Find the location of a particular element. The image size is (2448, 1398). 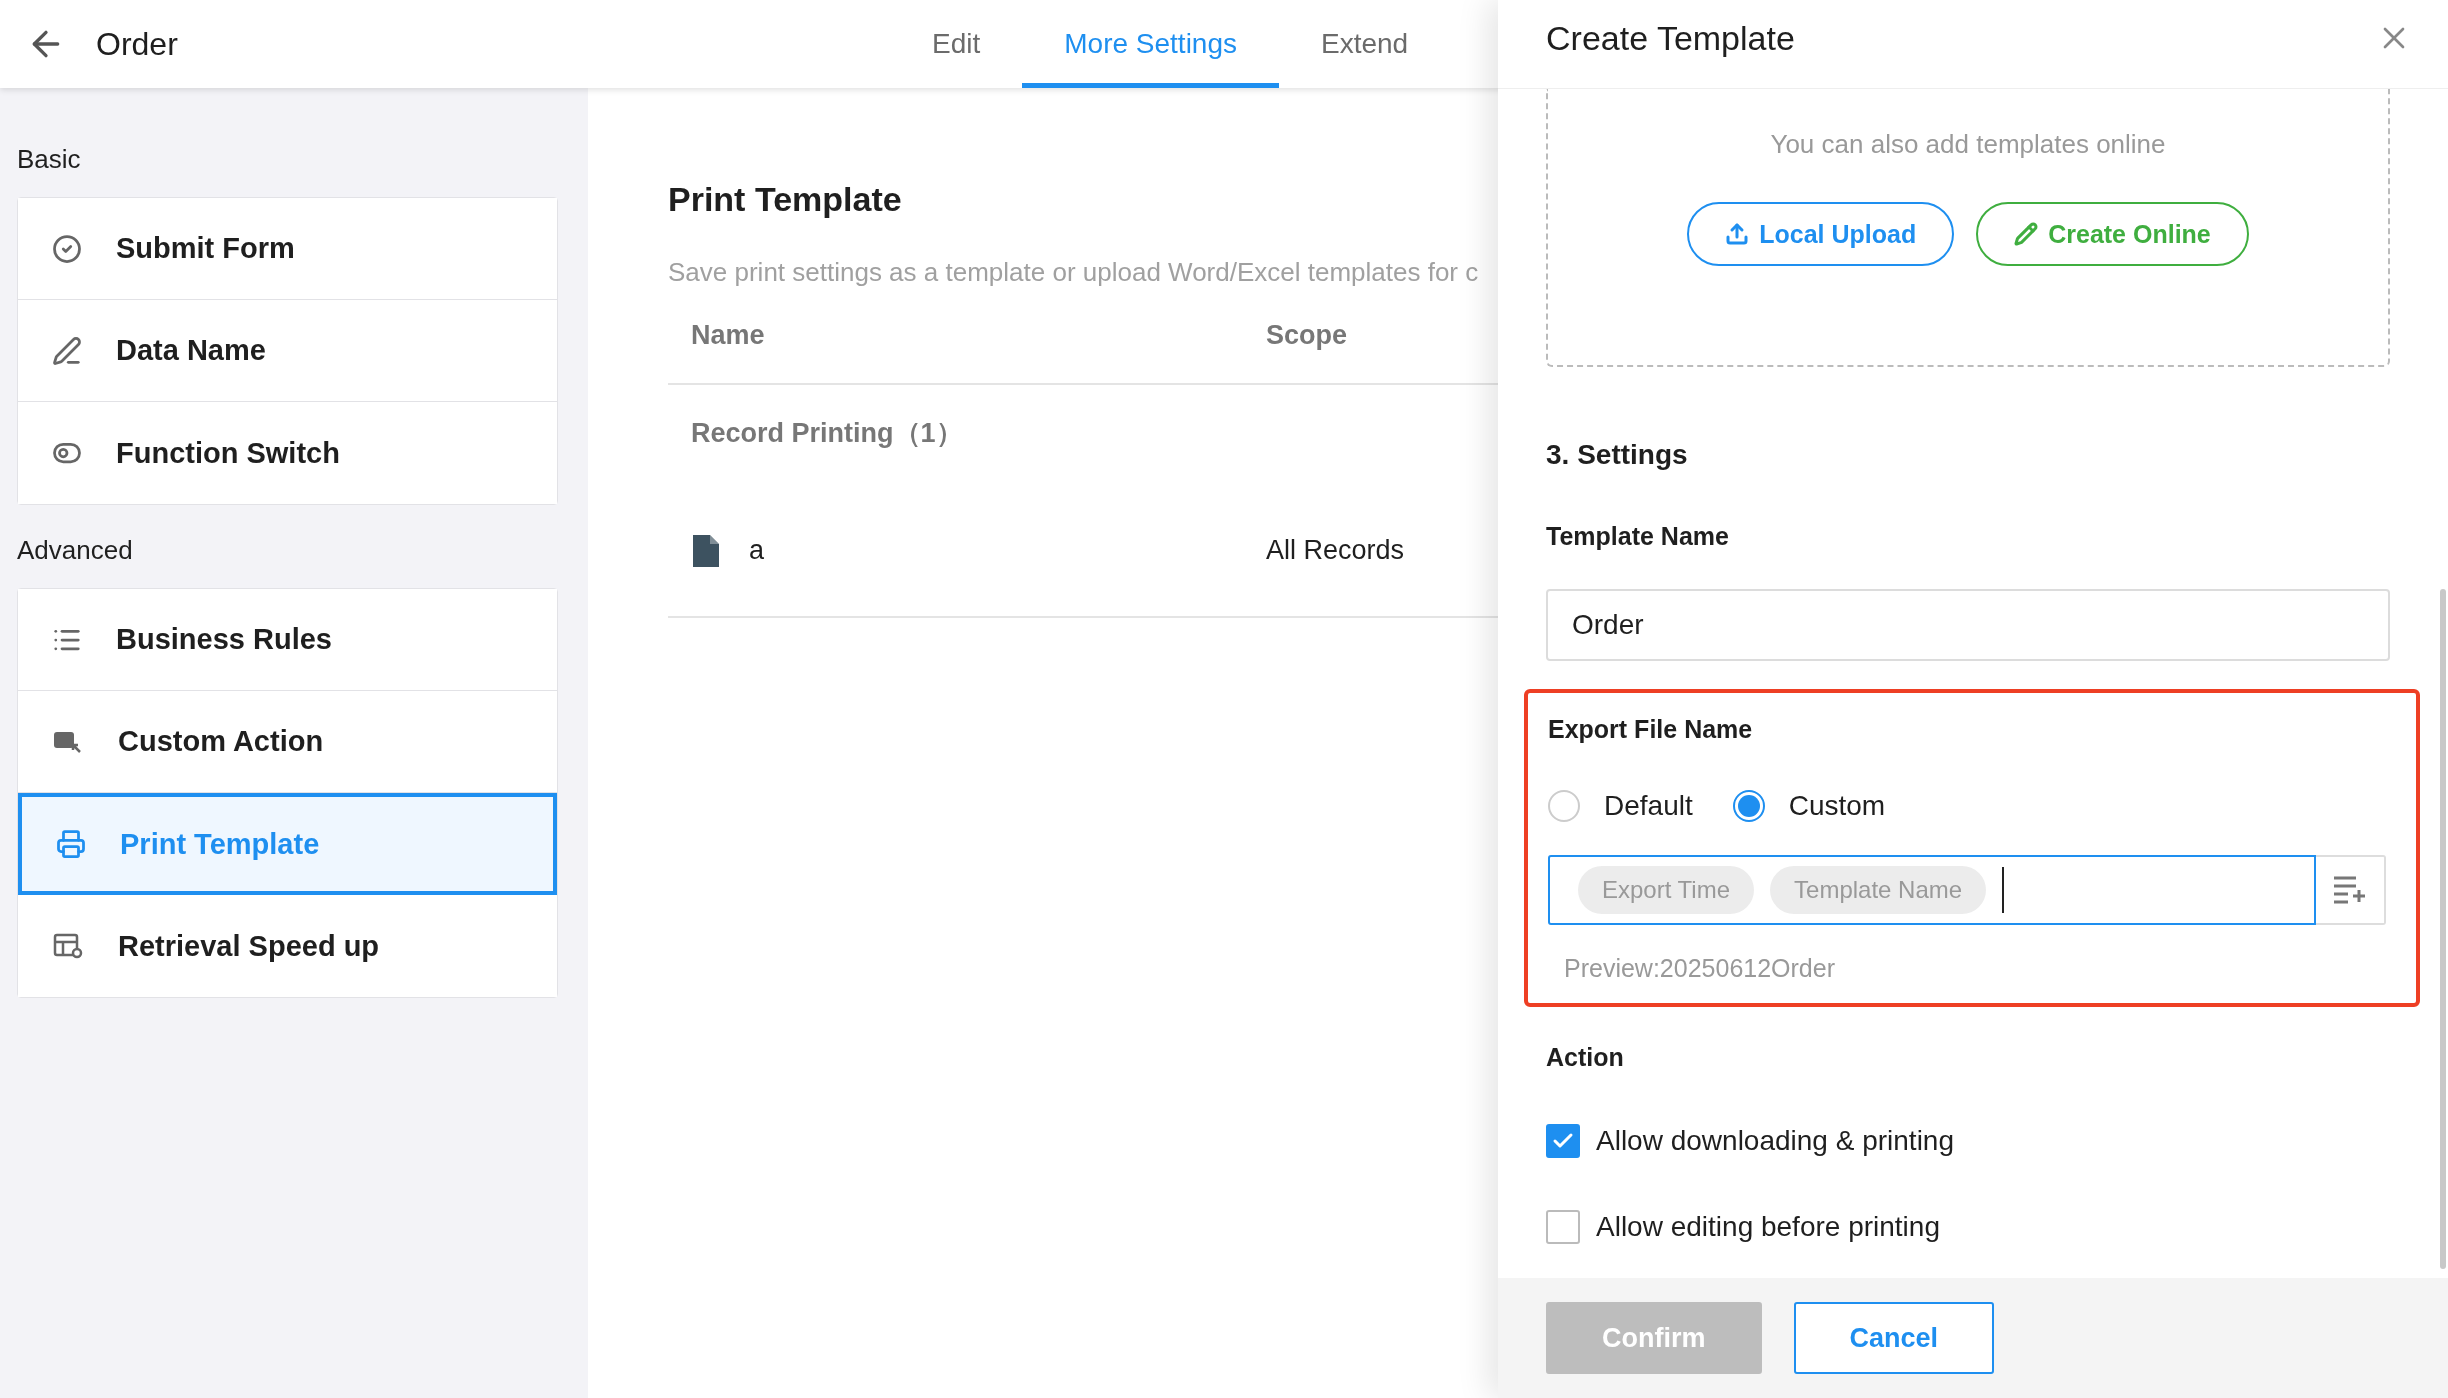

drawer-title: Create Template is located at coordinates (1670, 38).